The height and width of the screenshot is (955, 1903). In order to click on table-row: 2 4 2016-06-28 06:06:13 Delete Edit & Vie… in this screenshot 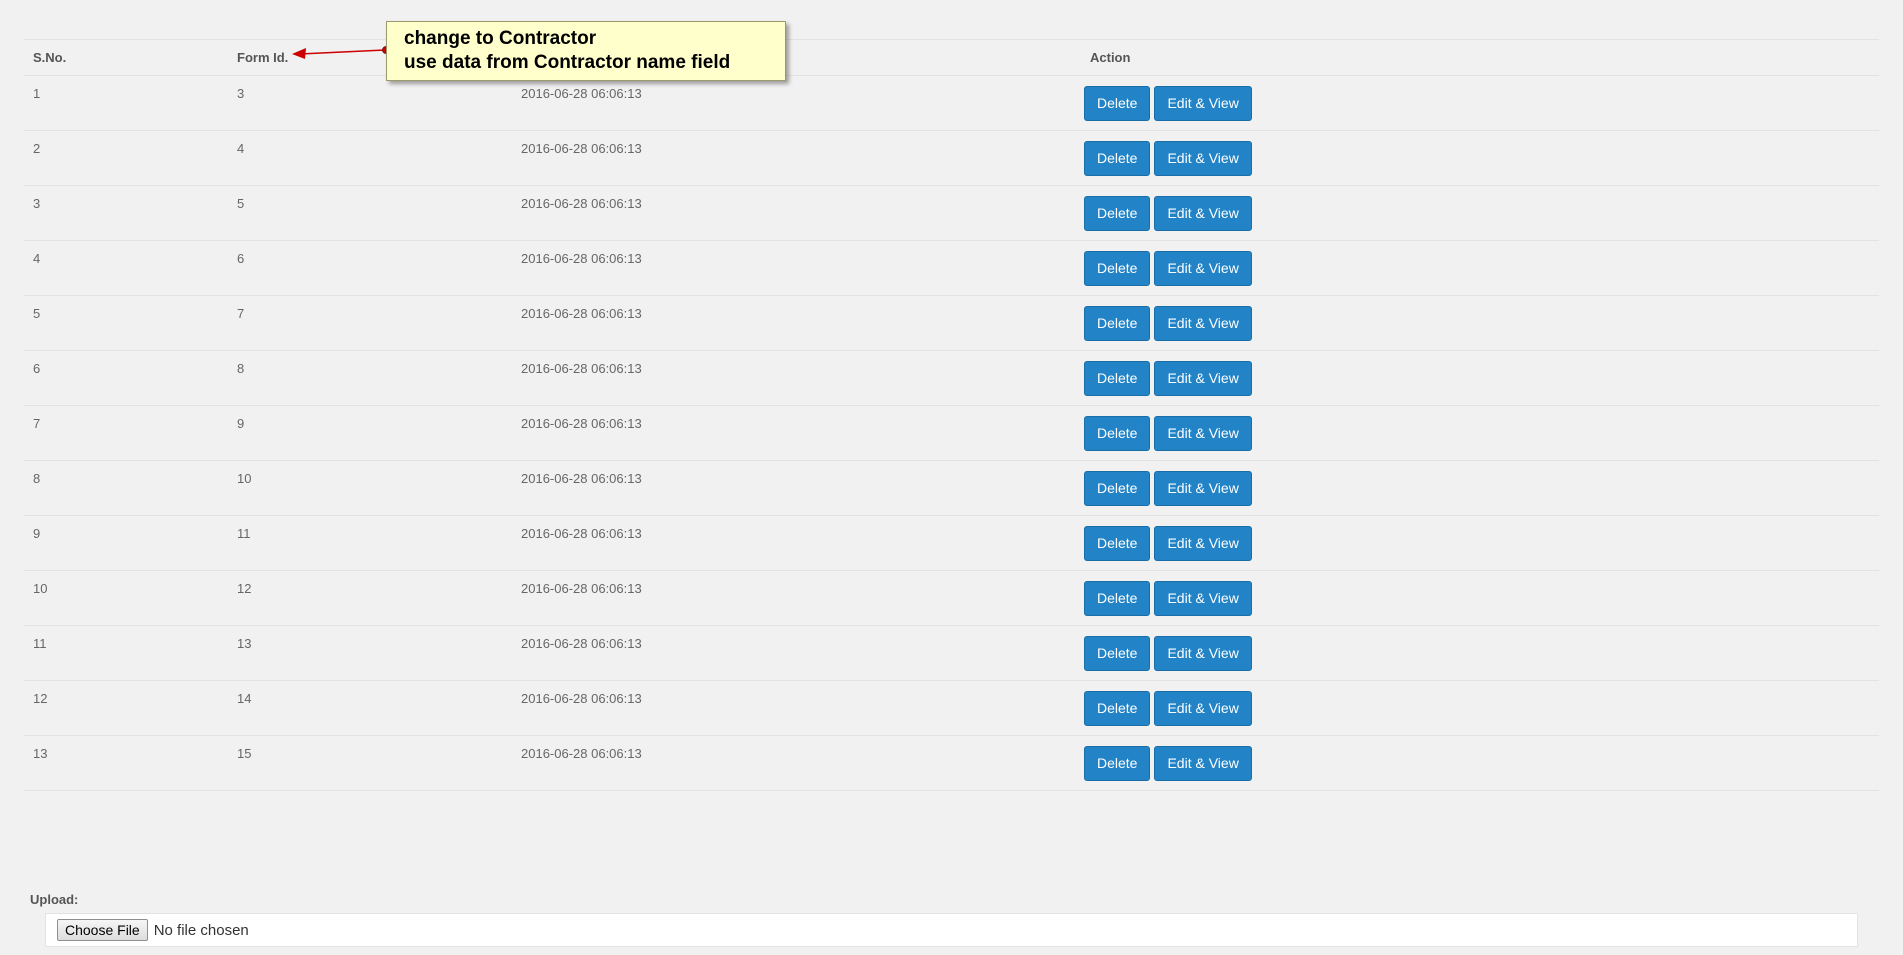, I will do `click(951, 158)`.